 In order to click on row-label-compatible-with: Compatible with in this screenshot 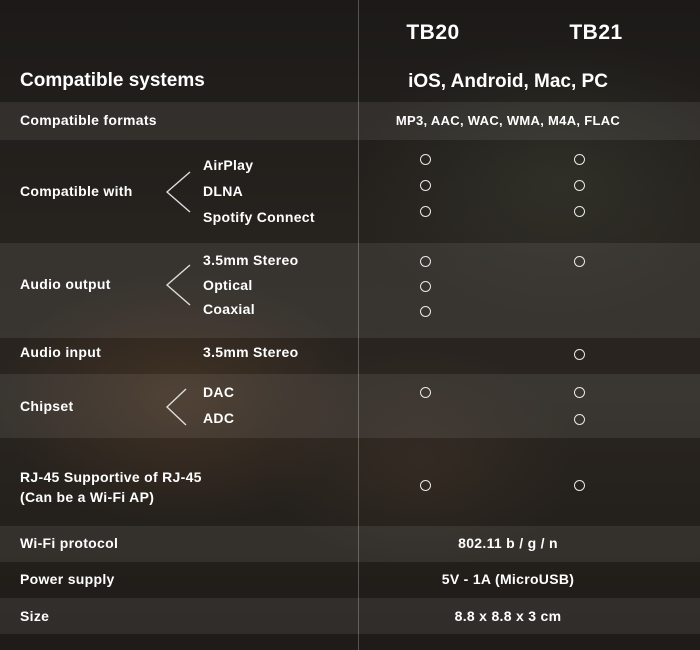, I will do `click(76, 191)`.